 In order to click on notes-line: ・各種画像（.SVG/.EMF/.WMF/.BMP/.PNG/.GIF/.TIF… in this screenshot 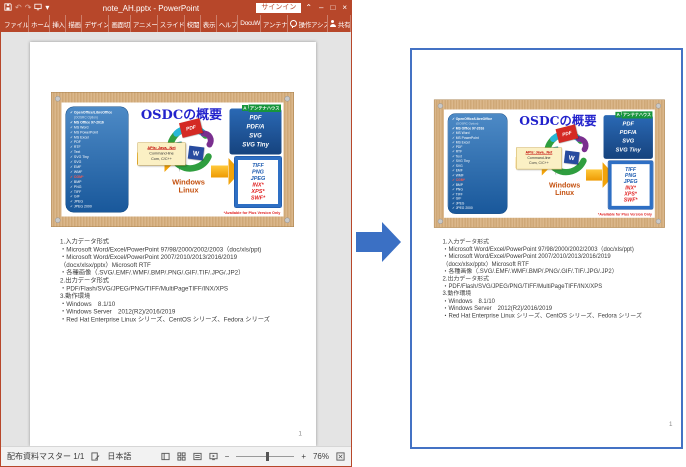, I will do `click(152, 273)`.